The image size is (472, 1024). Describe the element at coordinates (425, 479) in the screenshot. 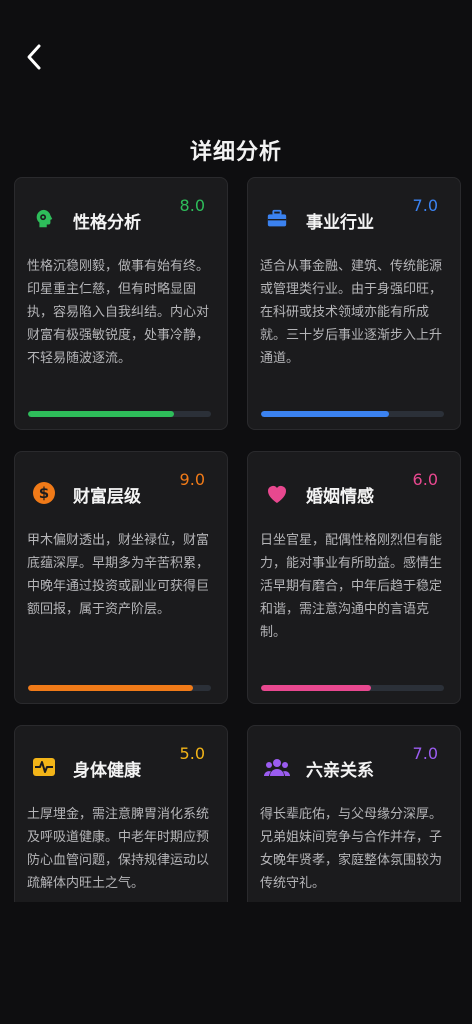

I see `card-score: 6.0` at that location.